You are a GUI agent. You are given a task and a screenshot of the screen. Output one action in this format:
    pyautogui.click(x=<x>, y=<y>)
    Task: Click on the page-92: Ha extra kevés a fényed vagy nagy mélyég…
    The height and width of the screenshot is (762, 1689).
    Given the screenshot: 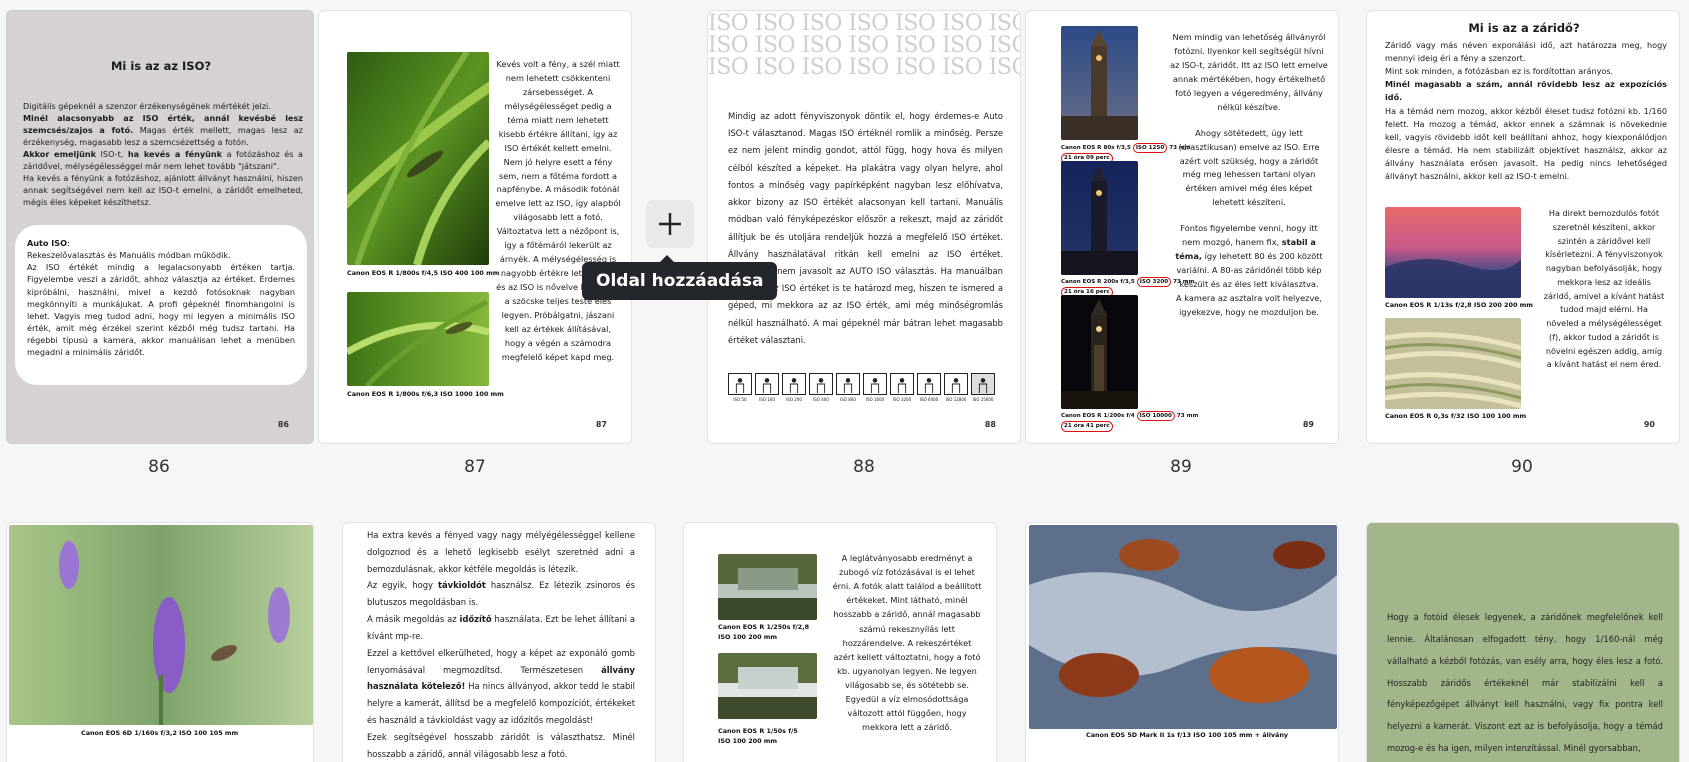 What is the action you would take?
    pyautogui.click(x=499, y=642)
    